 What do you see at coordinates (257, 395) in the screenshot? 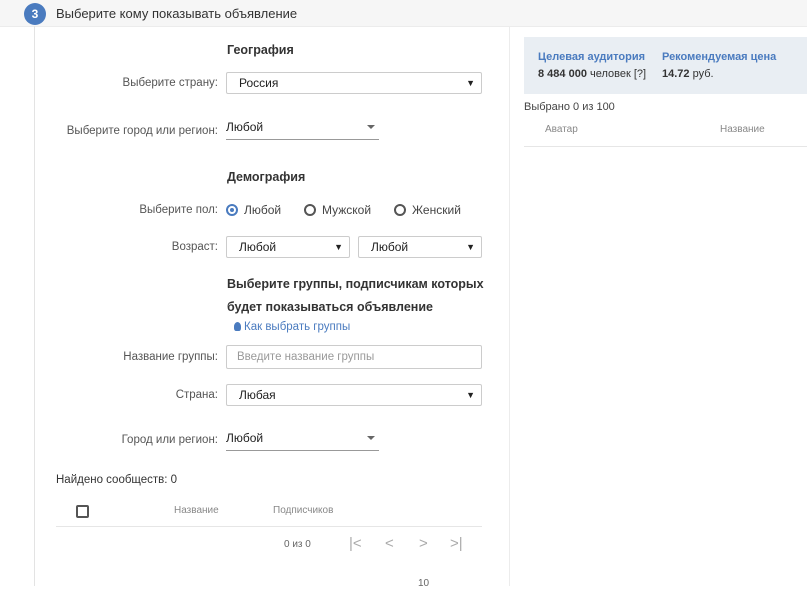
I see `group-country-value: Любая` at bounding box center [257, 395].